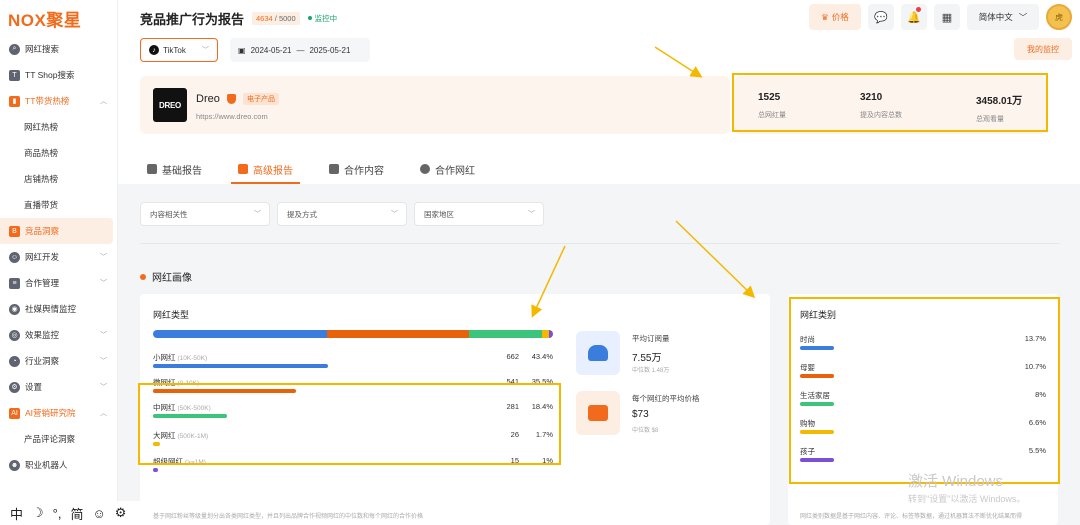  What do you see at coordinates (14, 361) in the screenshot?
I see `industry-icon: ◔` at bounding box center [14, 361].